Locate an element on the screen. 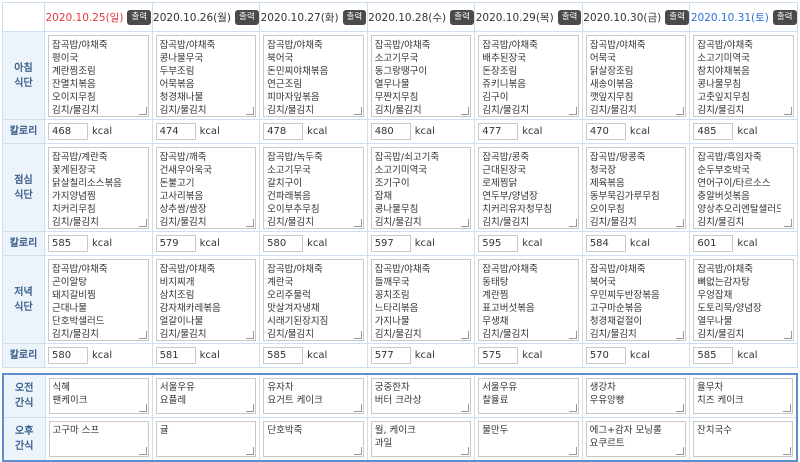 This screenshot has height=462, width=800. calorie-input: 478 is located at coordinates (283, 131).